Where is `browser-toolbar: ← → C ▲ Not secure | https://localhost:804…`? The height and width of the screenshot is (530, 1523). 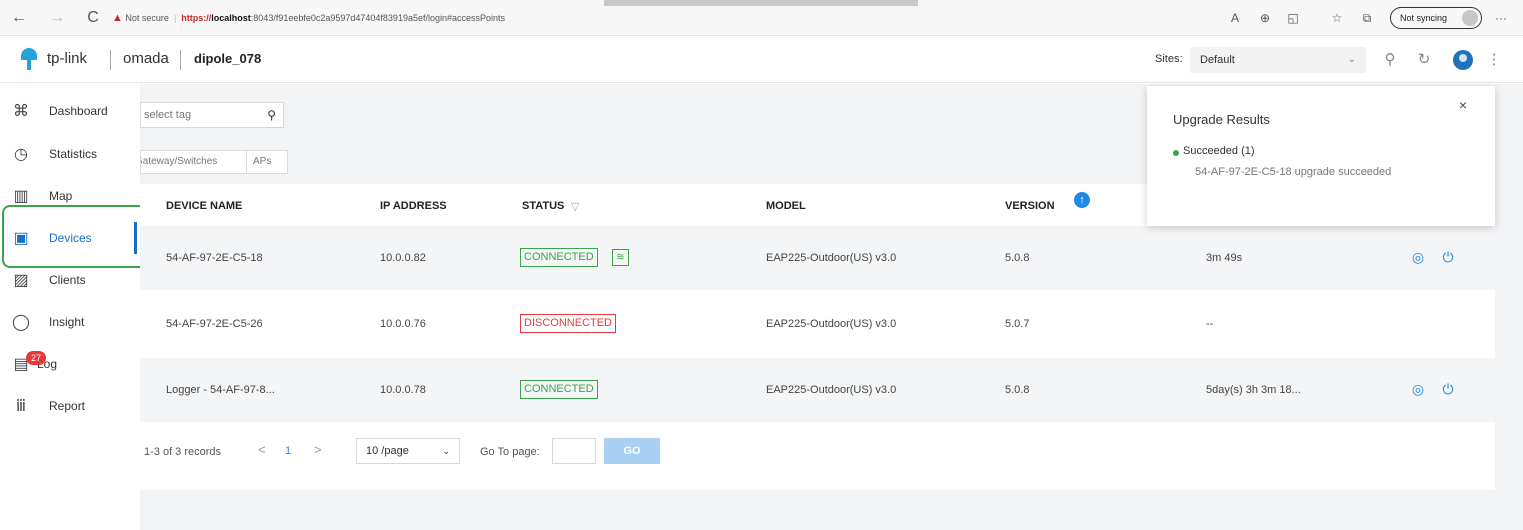
browser-toolbar: ← → C ▲ Not secure | https://localhost:804… is located at coordinates (761, 18).